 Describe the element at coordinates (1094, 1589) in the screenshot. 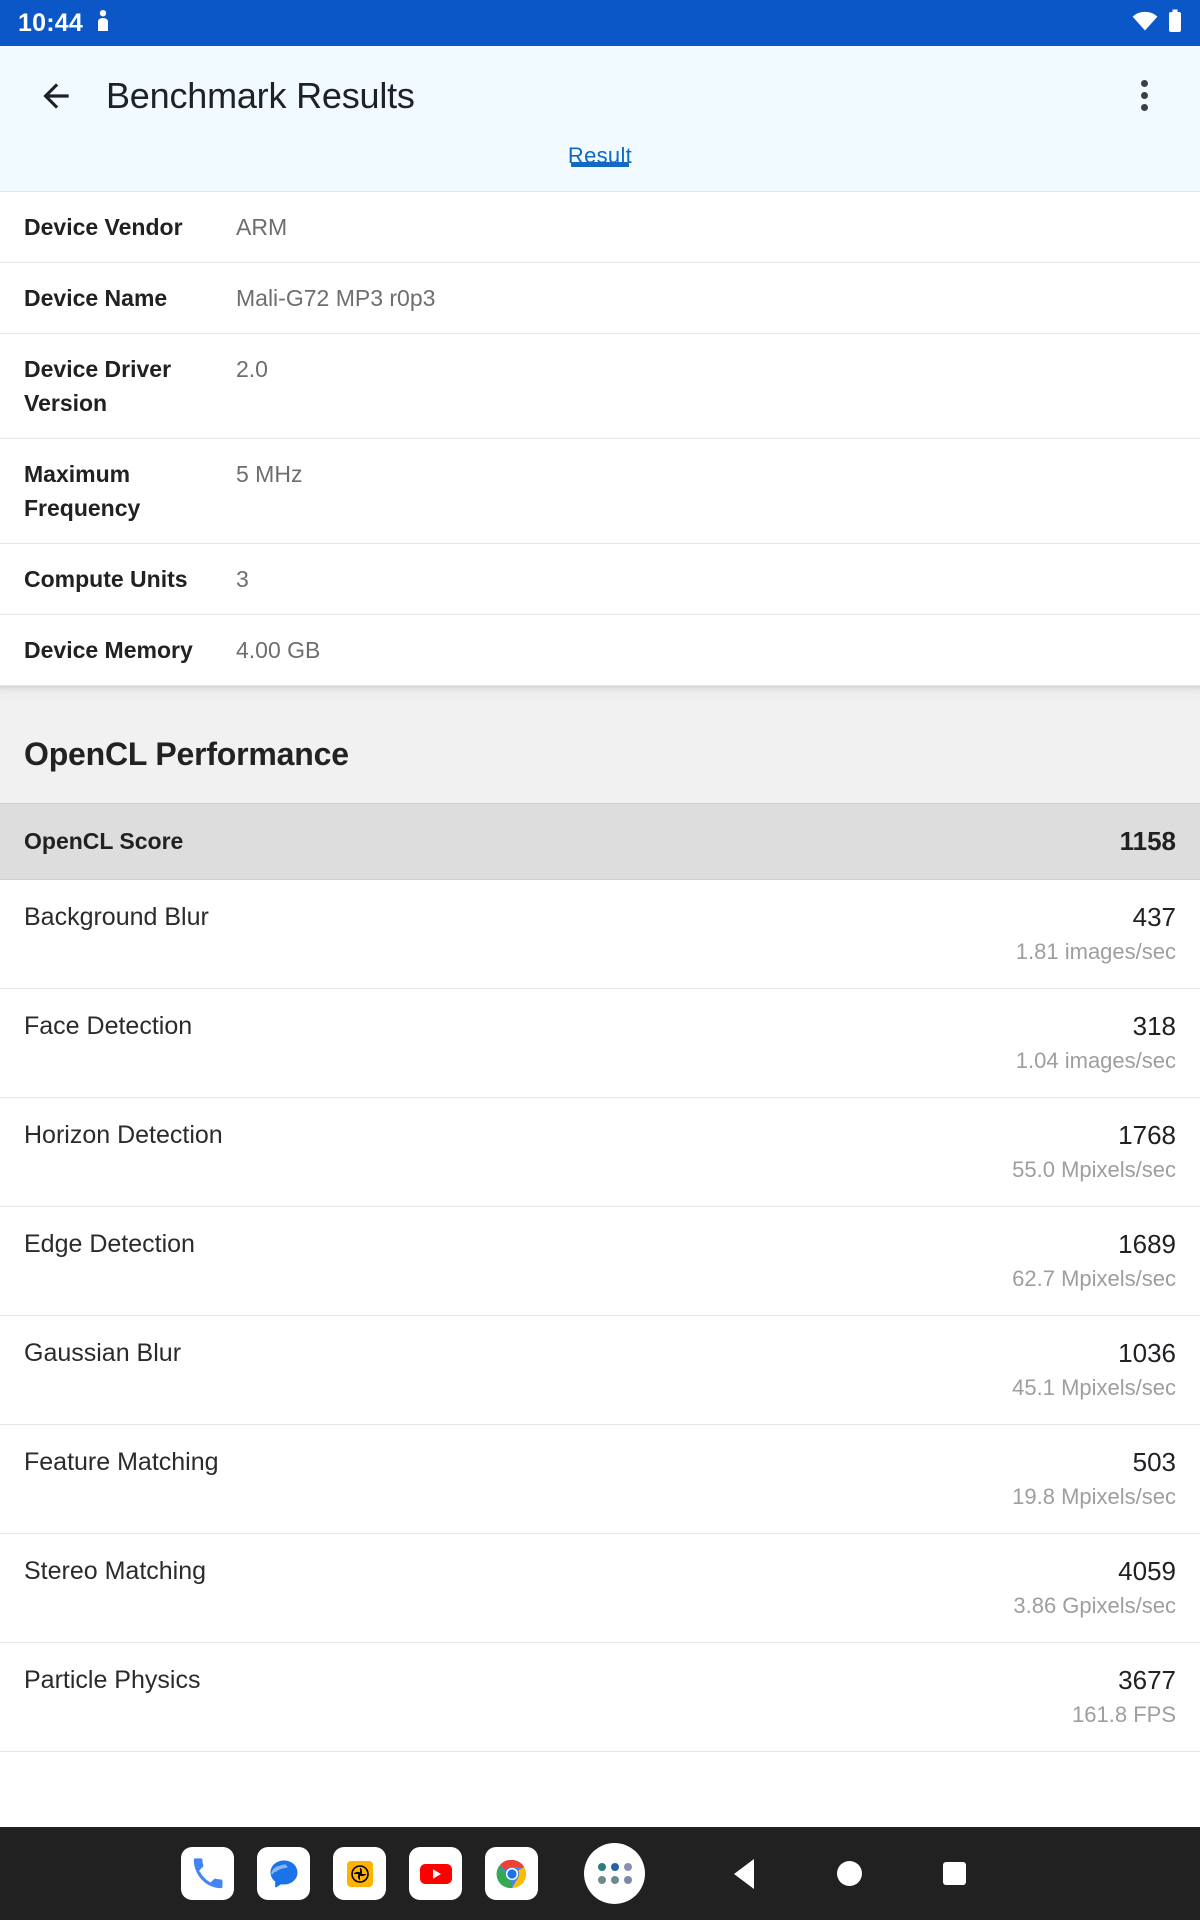

I see `benchmark-values: 4059 3.86 Gpixels/sec` at that location.